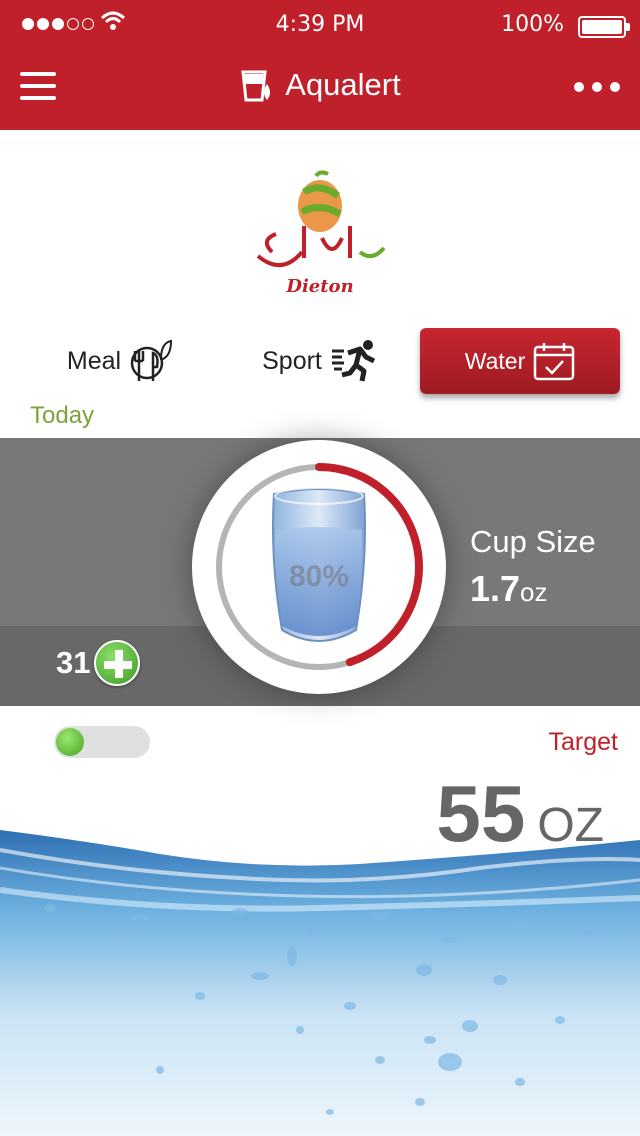 This screenshot has width=640, height=1136. I want to click on tab-sport: Sport, so click(320, 361).